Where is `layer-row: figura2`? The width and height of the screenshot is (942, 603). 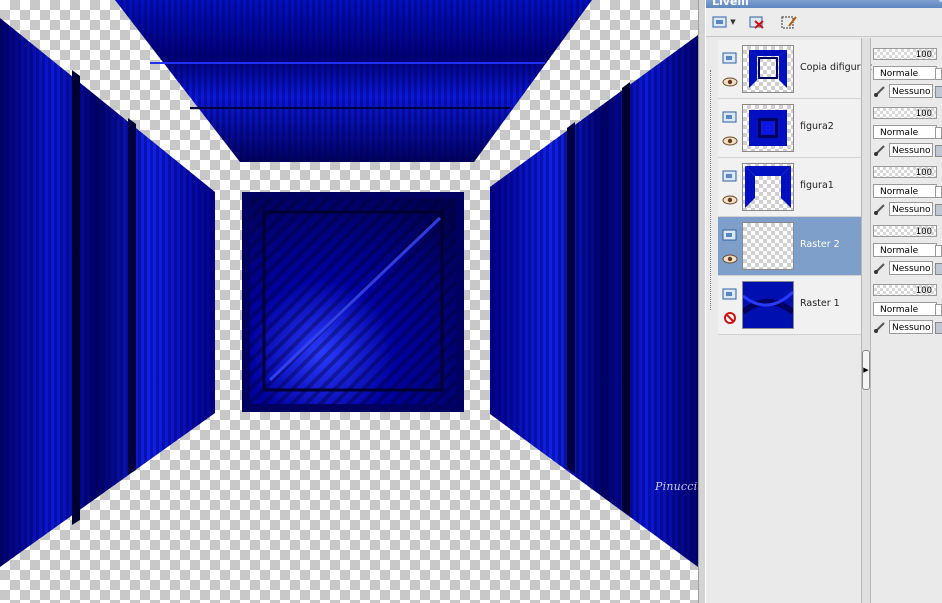 layer-row: figura2 is located at coordinates (791, 128).